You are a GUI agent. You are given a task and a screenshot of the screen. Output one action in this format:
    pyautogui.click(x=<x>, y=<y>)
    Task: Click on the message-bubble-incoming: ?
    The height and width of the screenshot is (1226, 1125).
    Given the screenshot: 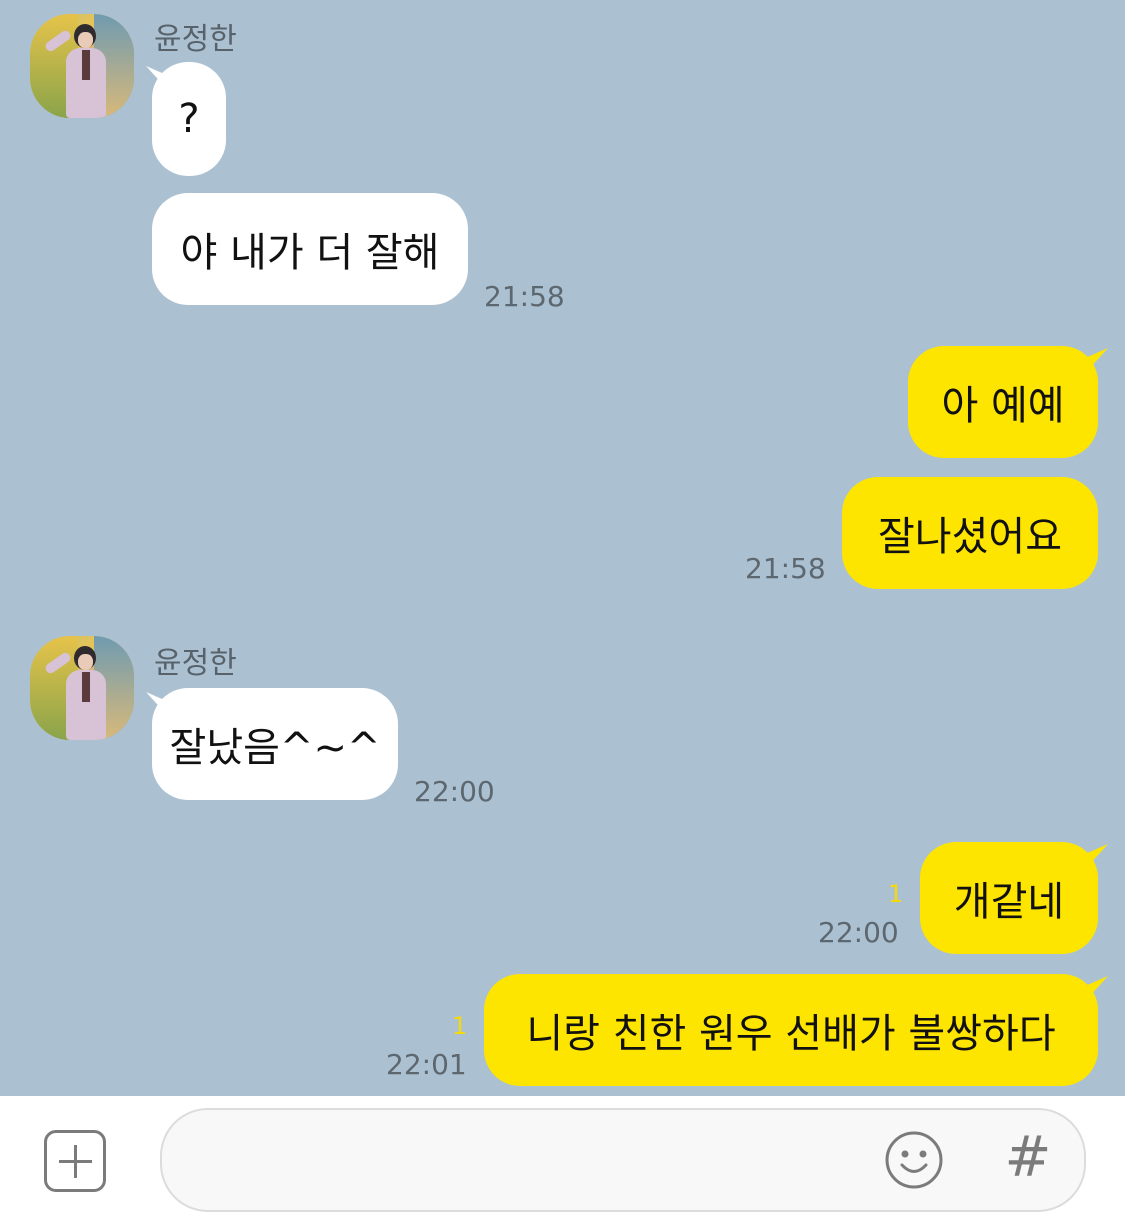 What is the action you would take?
    pyautogui.click(x=189, y=119)
    